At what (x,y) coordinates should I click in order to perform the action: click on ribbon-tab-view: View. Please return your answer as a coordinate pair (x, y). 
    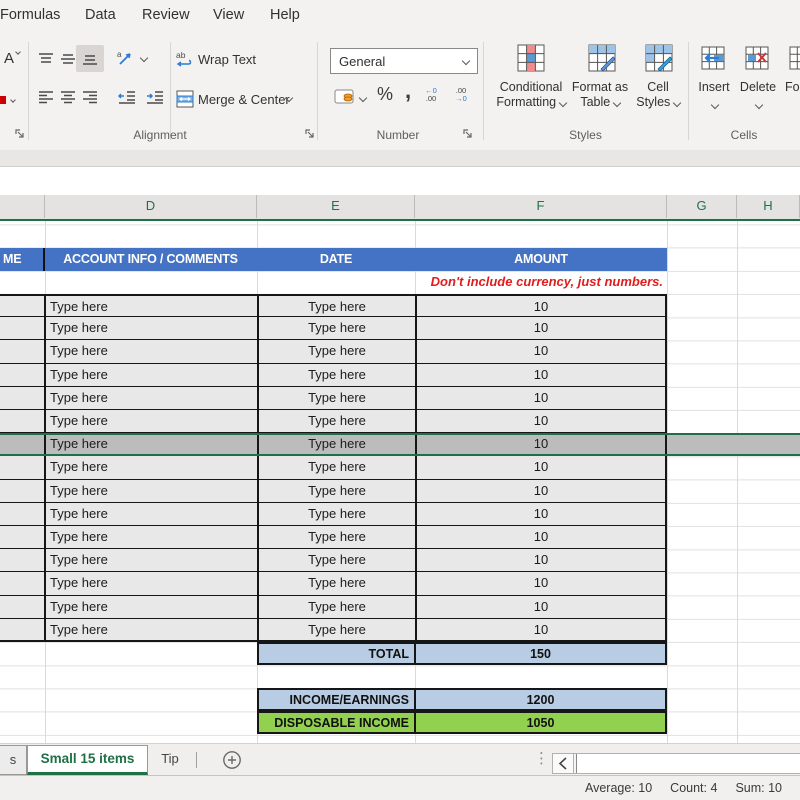
    Looking at the image, I should click on (228, 15).